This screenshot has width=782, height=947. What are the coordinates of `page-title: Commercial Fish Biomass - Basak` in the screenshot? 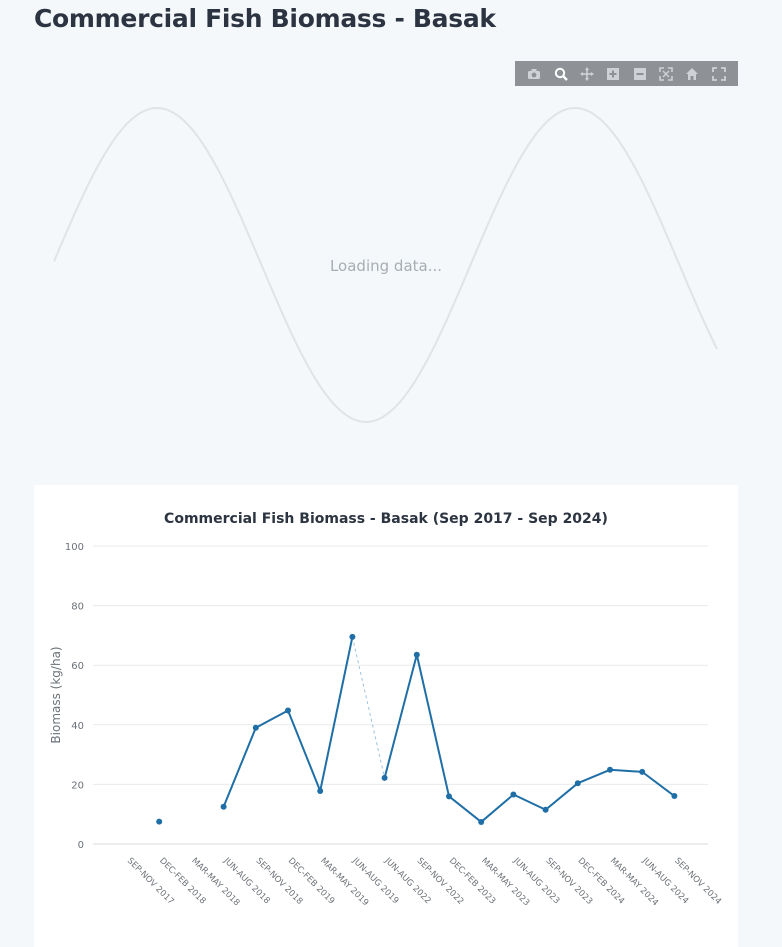 It's located at (265, 18).